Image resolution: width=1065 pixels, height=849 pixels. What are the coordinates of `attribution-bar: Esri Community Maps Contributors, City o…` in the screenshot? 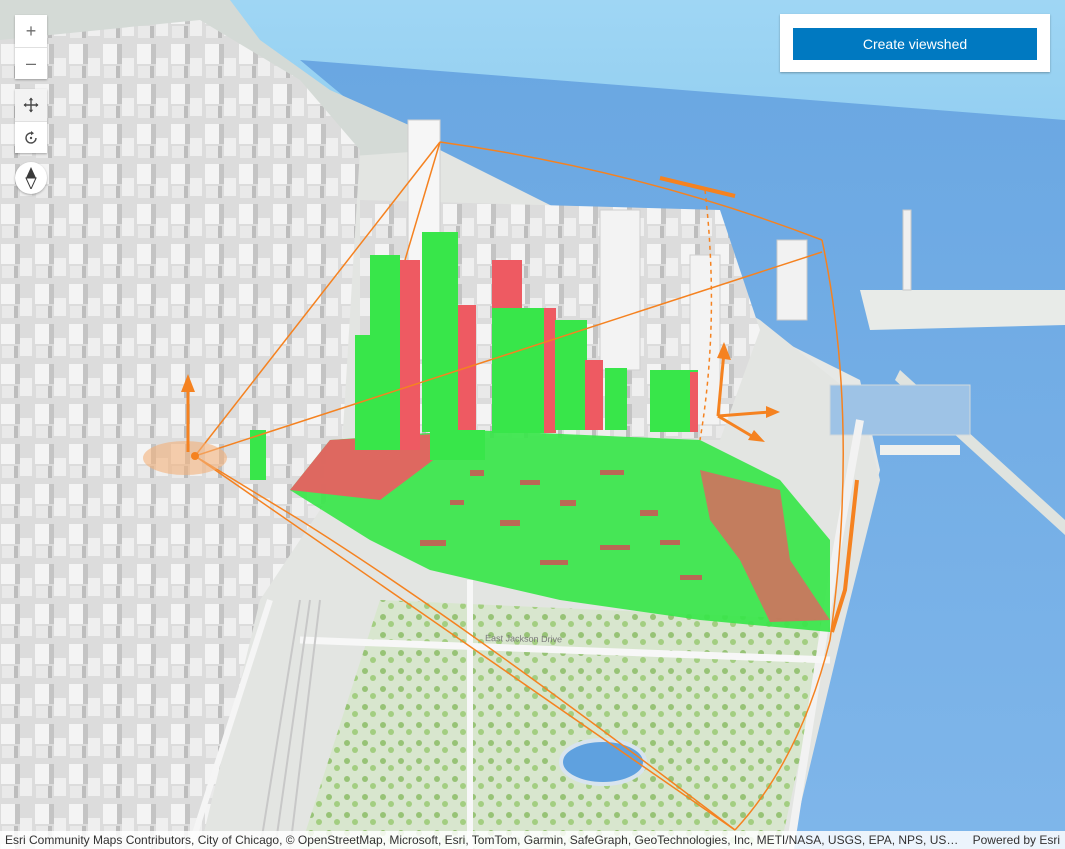 It's located at (532, 840).